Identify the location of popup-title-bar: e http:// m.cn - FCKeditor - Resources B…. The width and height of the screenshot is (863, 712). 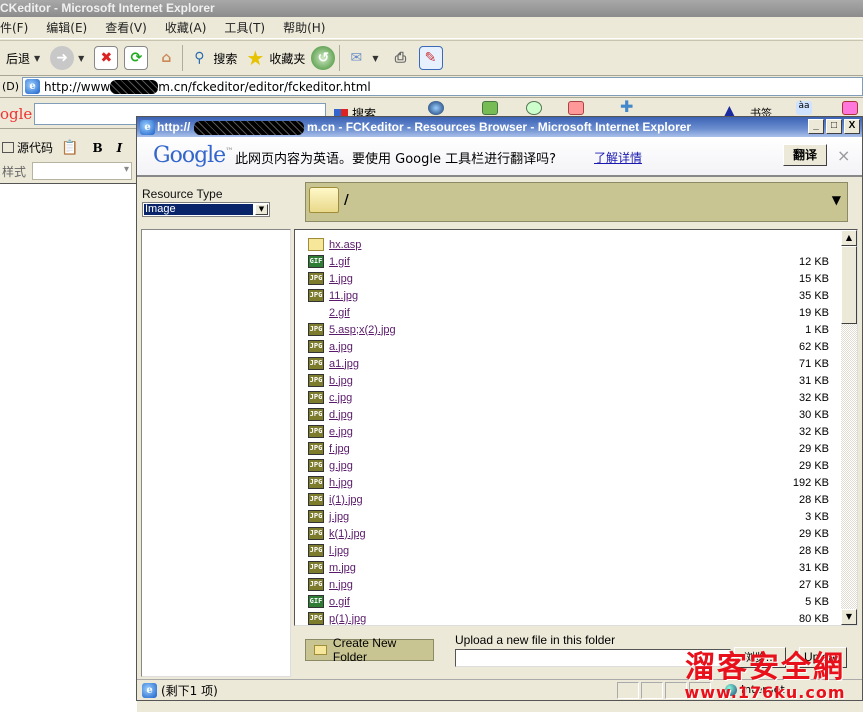
(499, 127).